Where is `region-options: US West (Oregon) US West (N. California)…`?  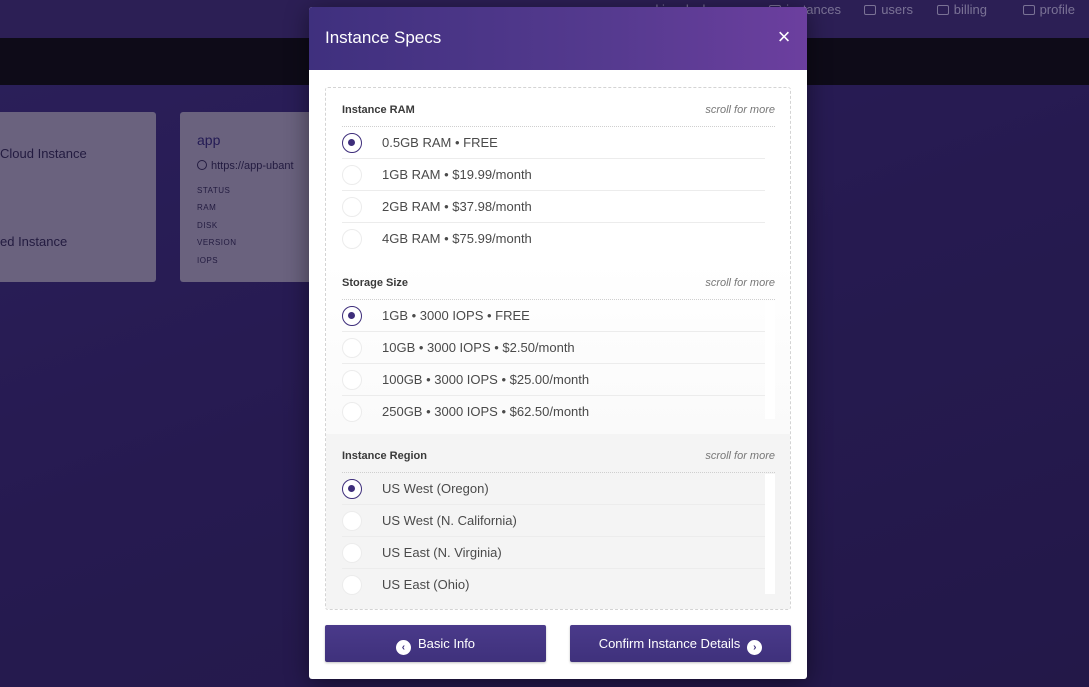 region-options: US West (Oregon) US West (N. California)… is located at coordinates (553, 537).